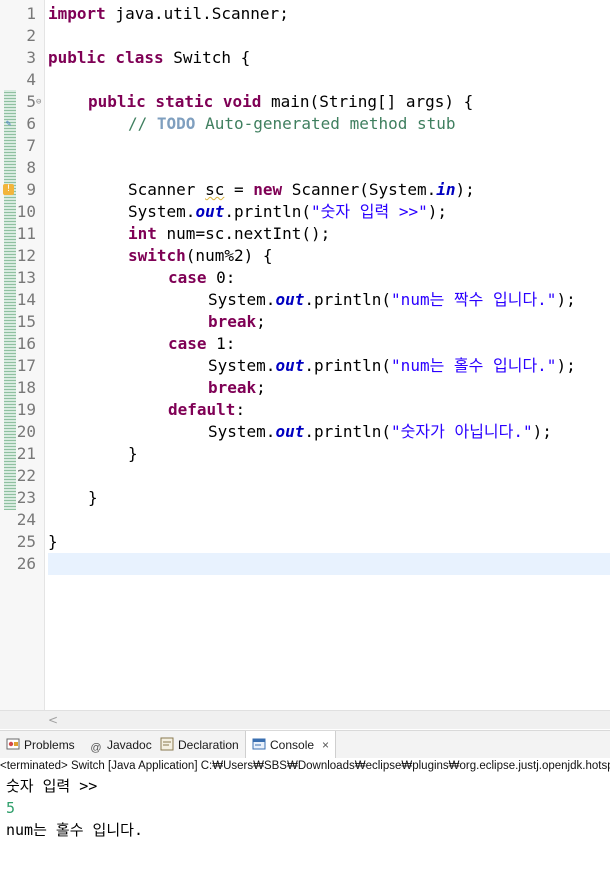  What do you see at coordinates (221, 343) in the screenshot?
I see `code-text: 1:` at bounding box center [221, 343].